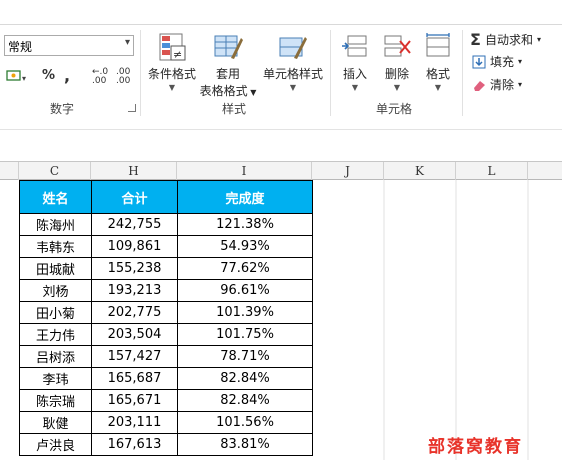  Describe the element at coordinates (134, 171) in the screenshot. I see `column-header-h: H` at that location.